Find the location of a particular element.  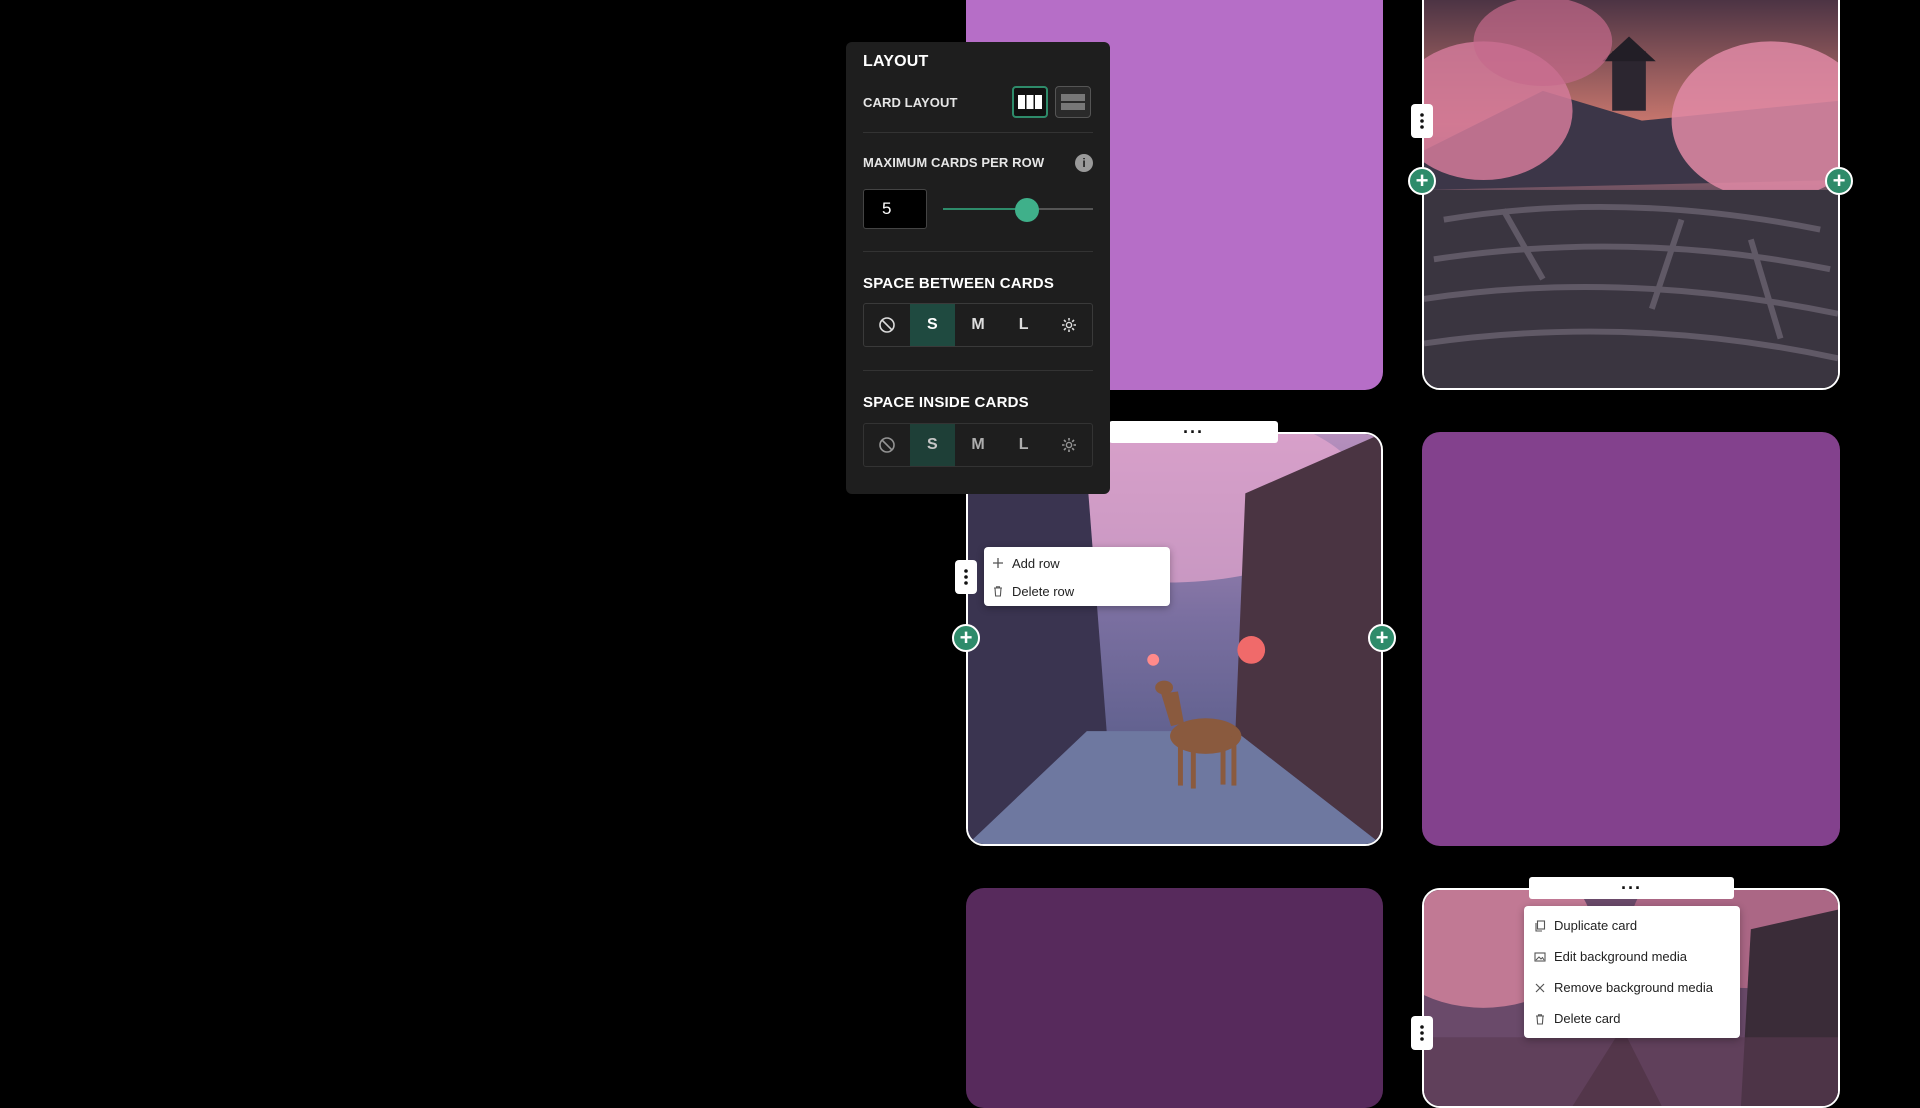

edit-background-media-menu-item: Edit background media is located at coordinates (1632, 956).